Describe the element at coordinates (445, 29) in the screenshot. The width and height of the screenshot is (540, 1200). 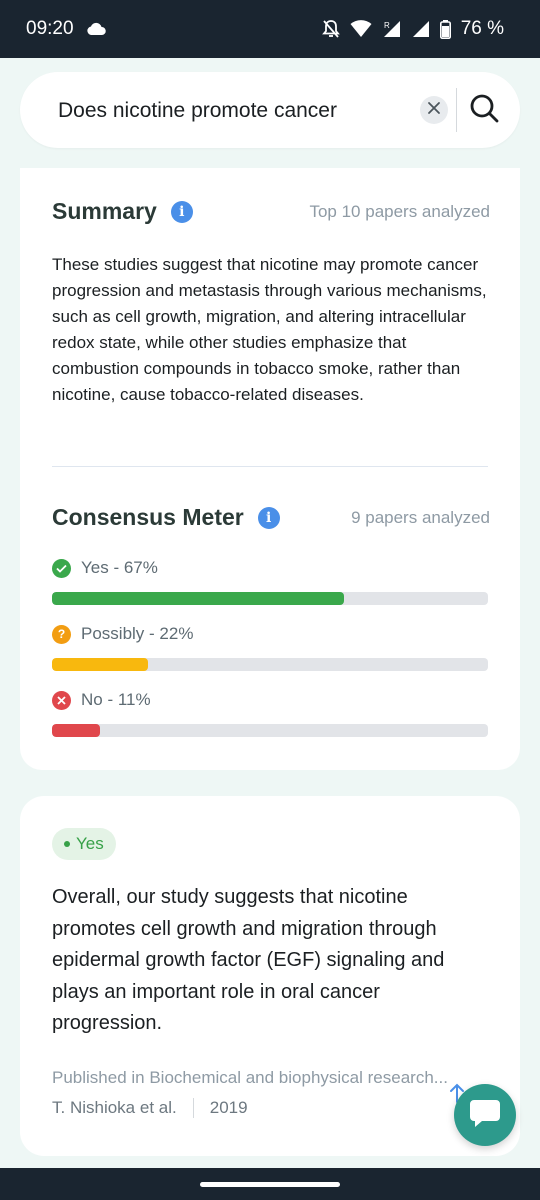
I see `battery-icon` at that location.